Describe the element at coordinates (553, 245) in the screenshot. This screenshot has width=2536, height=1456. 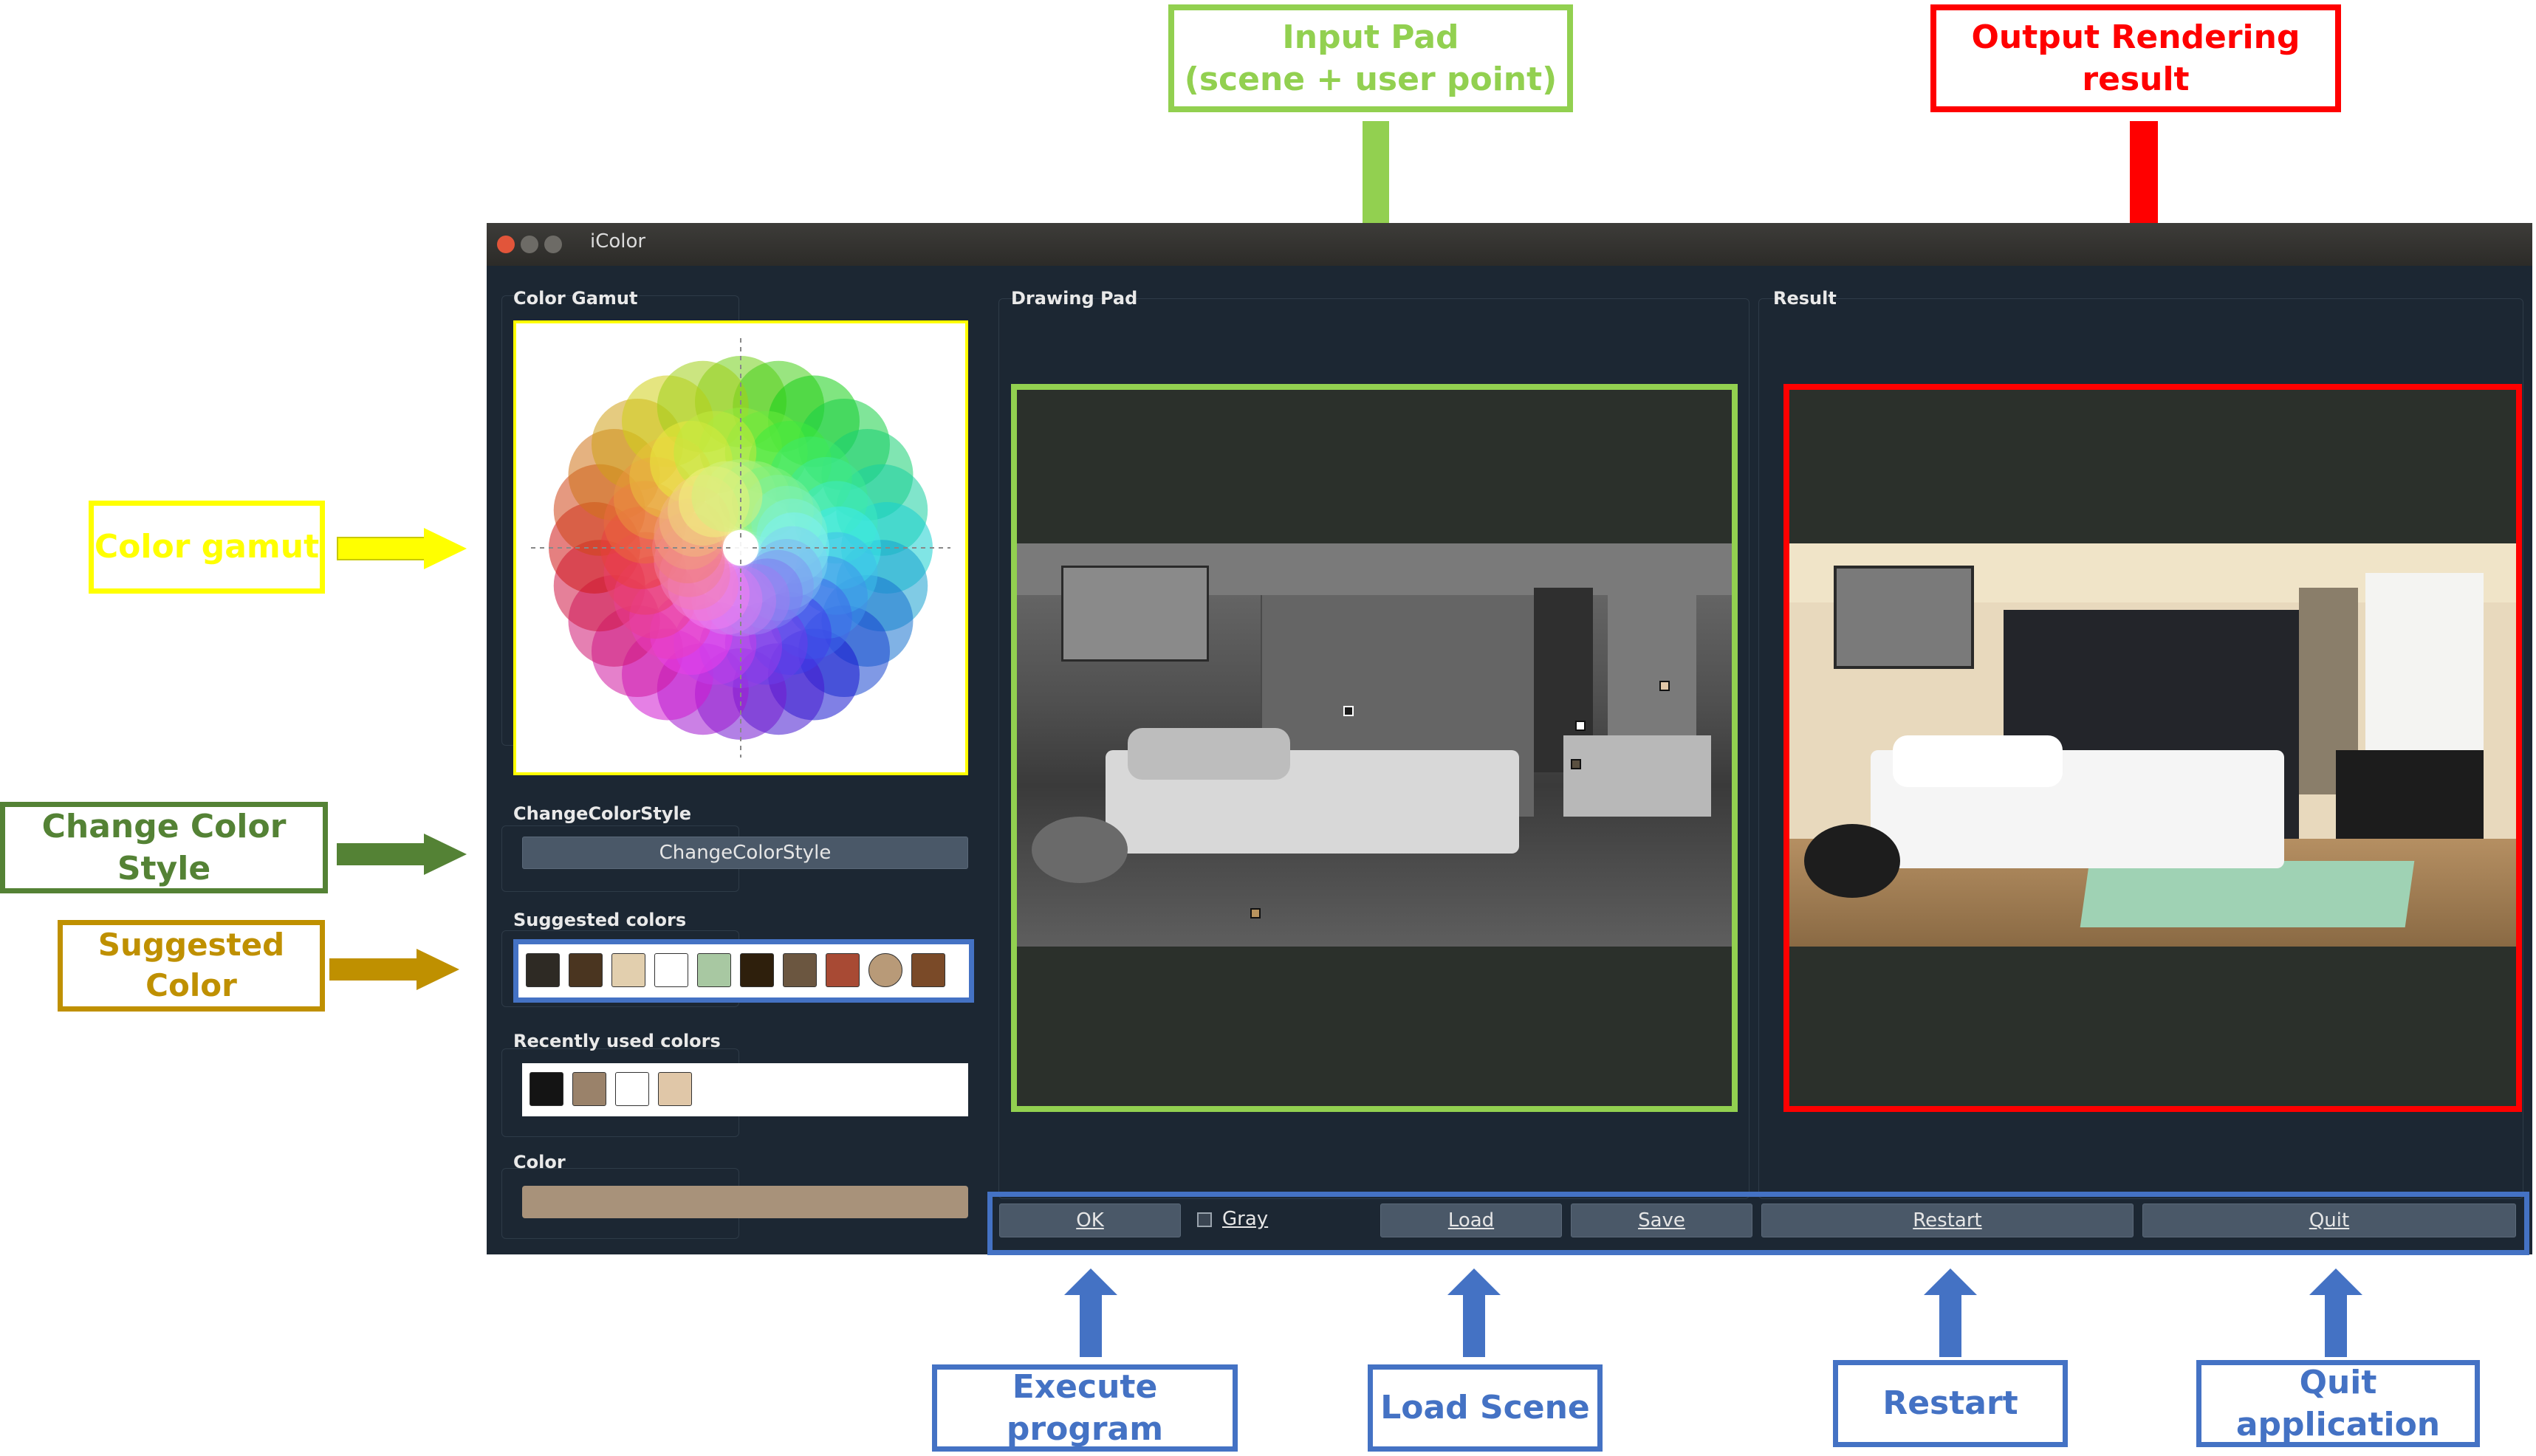
I see `maximize-button` at that location.